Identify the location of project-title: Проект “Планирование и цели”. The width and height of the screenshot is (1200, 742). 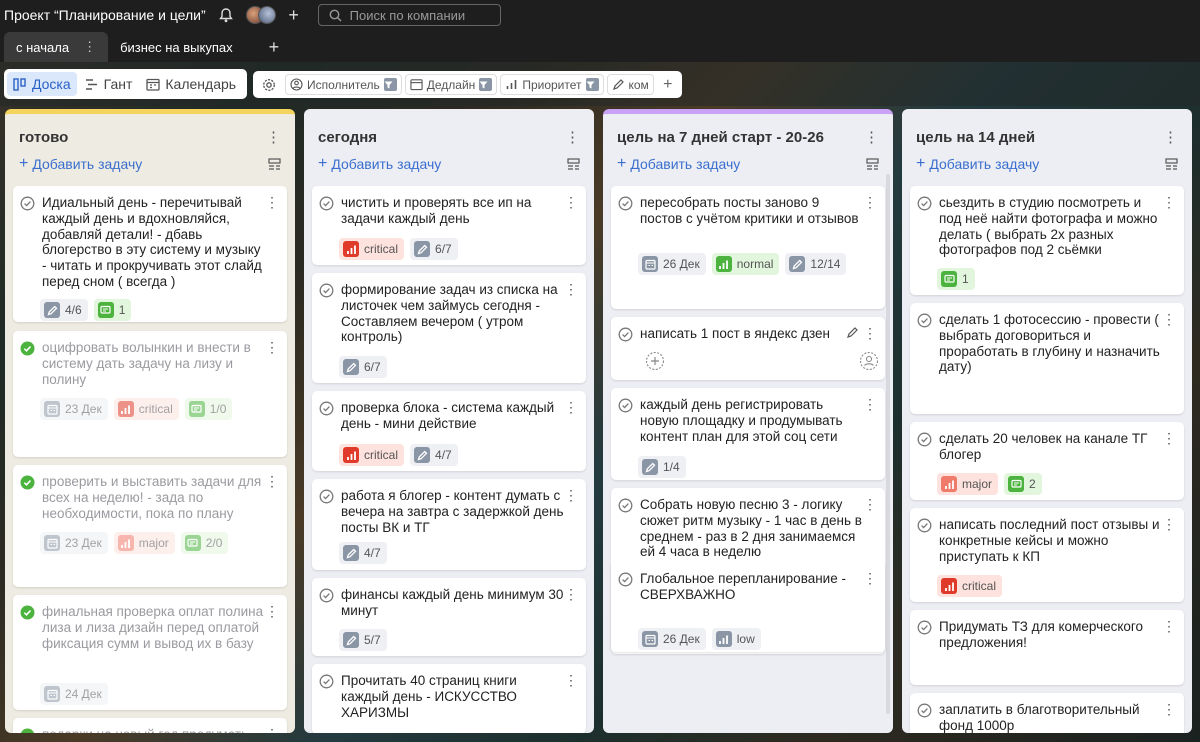
(105, 15).